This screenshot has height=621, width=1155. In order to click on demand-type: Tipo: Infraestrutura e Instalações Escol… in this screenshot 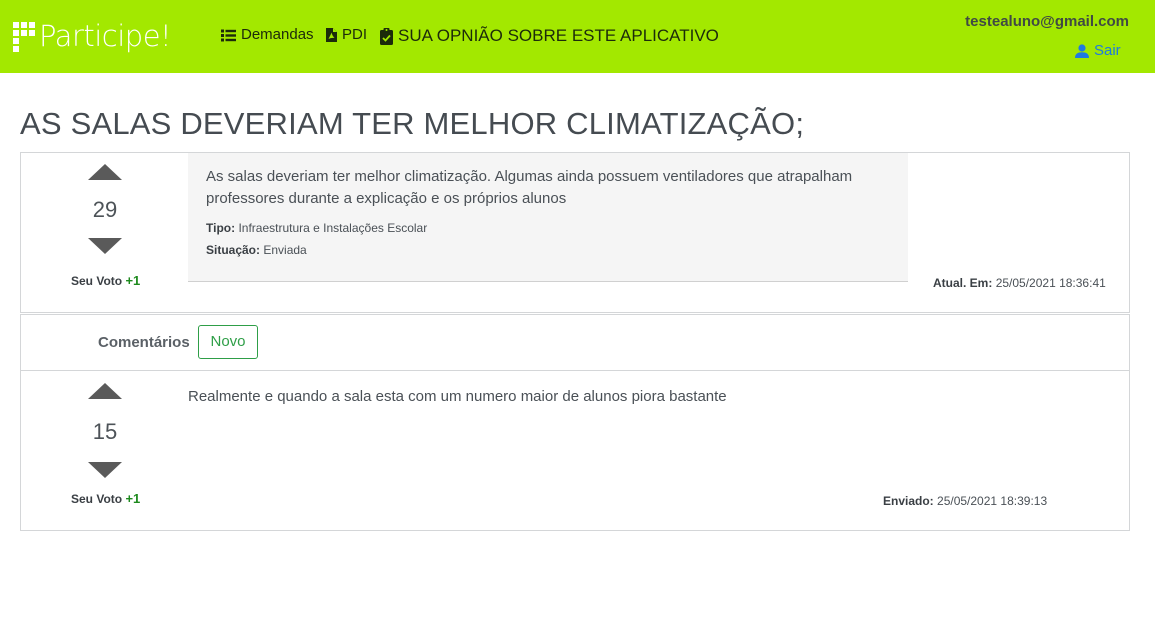, I will do `click(548, 228)`.